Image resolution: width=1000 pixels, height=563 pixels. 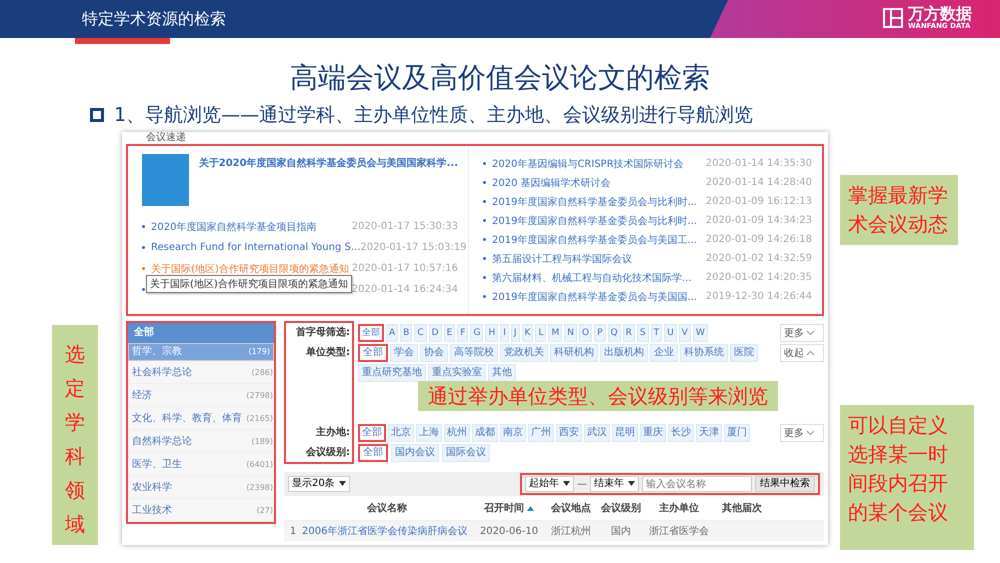 I want to click on column-header: 会议级别, so click(x=621, y=508).